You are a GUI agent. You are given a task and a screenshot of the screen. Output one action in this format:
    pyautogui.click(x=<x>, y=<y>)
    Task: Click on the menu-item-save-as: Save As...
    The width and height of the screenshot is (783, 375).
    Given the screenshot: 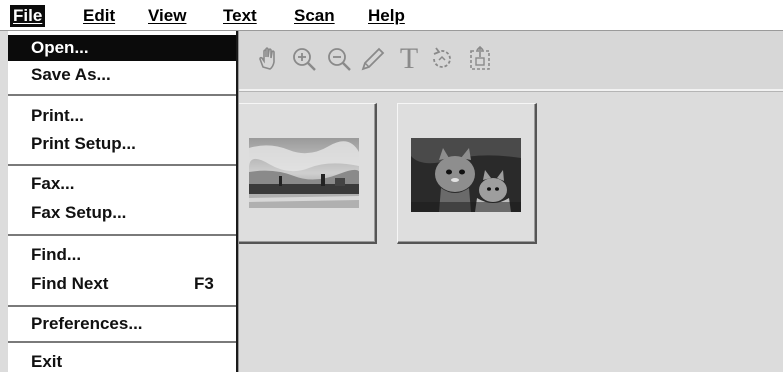 What is the action you would take?
    pyautogui.click(x=122, y=75)
    